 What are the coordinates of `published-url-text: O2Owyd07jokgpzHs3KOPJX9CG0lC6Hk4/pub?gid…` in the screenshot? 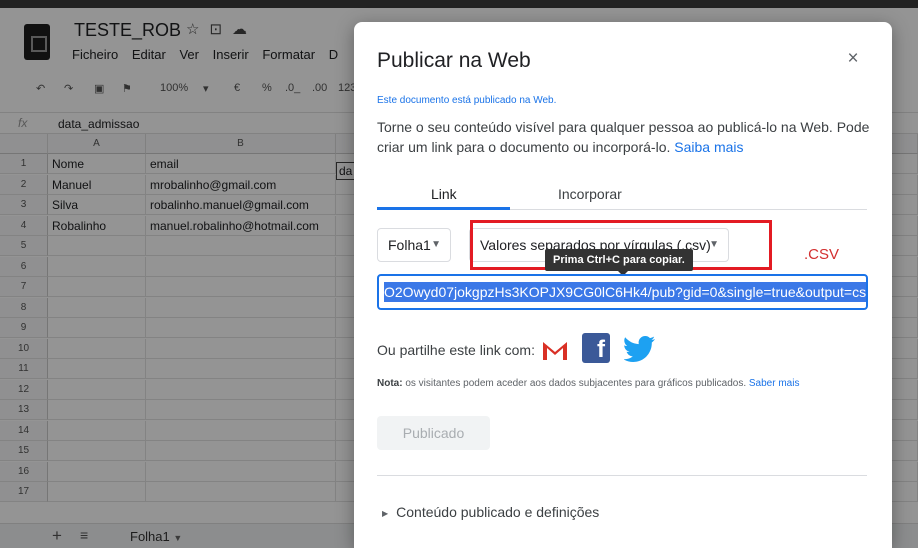 It's located at (625, 292).